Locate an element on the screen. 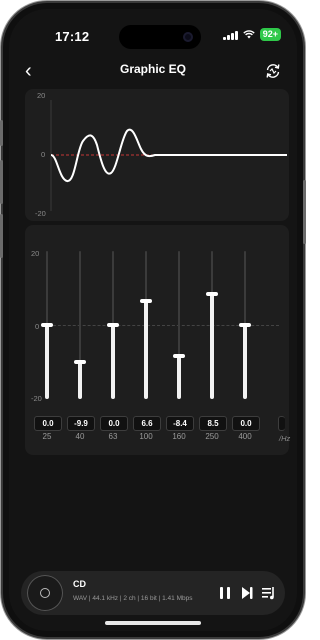 Image resolution: width=320 pixels, height=640 pixels. band-value-400: 0.0 is located at coordinates (246, 423).